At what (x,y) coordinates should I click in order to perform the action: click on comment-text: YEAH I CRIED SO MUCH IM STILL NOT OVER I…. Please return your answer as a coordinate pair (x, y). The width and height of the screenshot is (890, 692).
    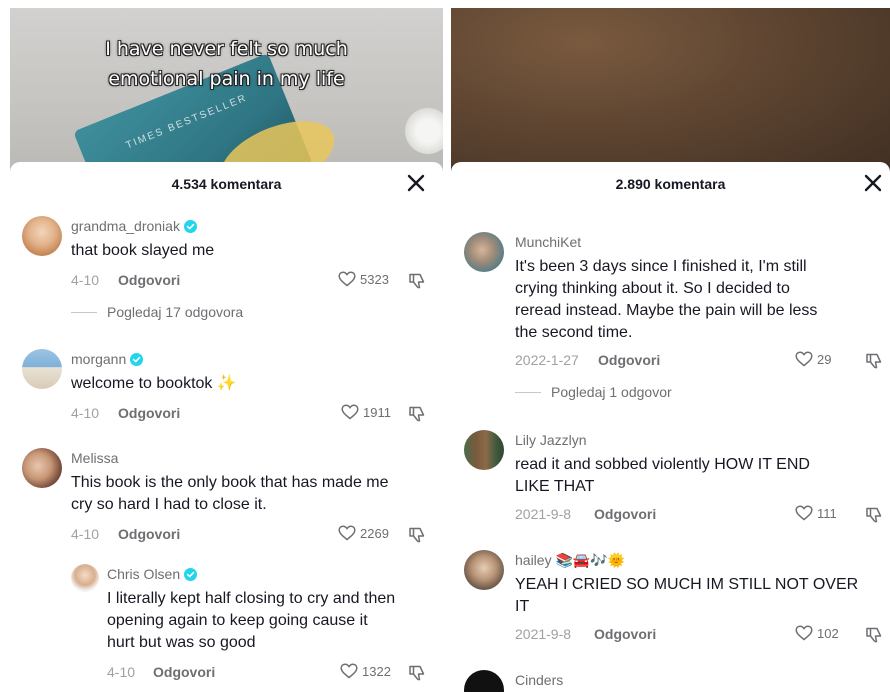
    Looking at the image, I should click on (687, 595).